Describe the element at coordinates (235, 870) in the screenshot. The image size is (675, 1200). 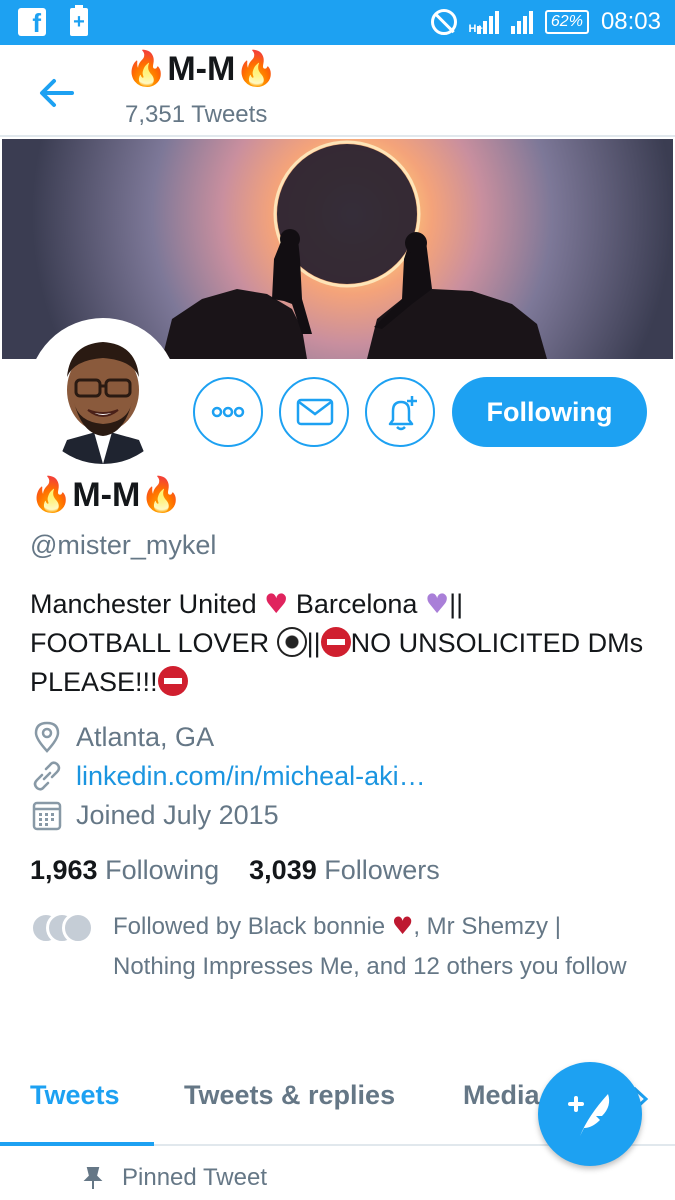
I see `follow-stats: 1,963 Following 3,039 Followers` at that location.